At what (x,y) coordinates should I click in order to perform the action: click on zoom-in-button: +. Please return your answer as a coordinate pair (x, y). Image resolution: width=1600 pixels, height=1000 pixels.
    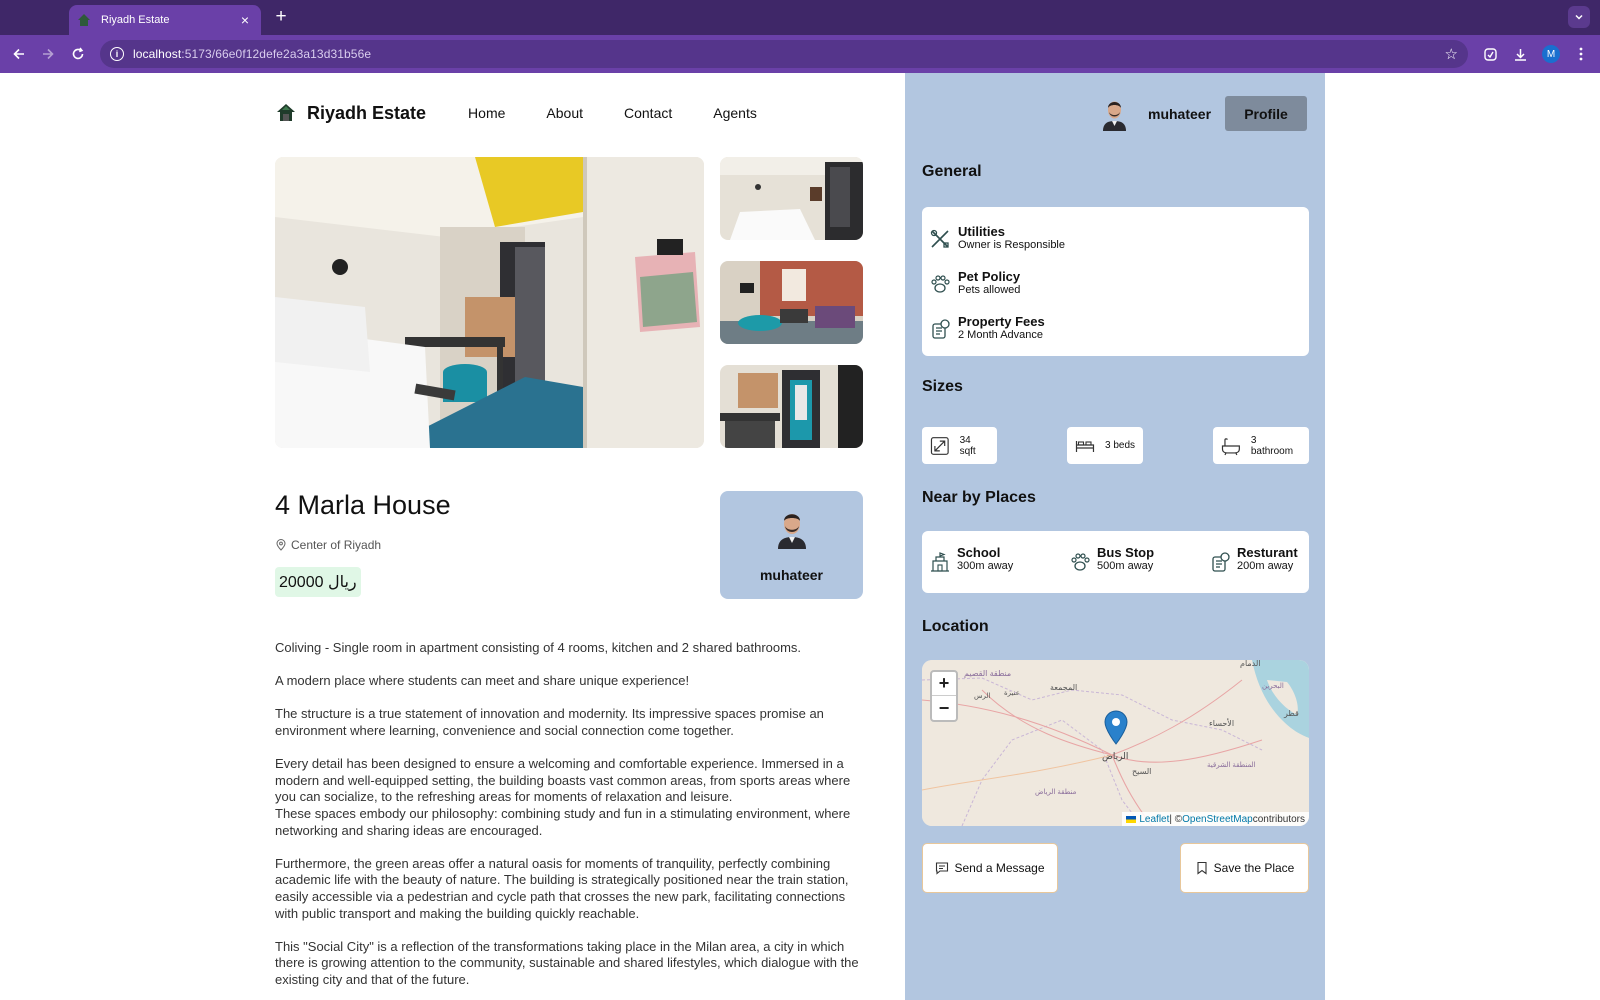
    Looking at the image, I should click on (944, 684).